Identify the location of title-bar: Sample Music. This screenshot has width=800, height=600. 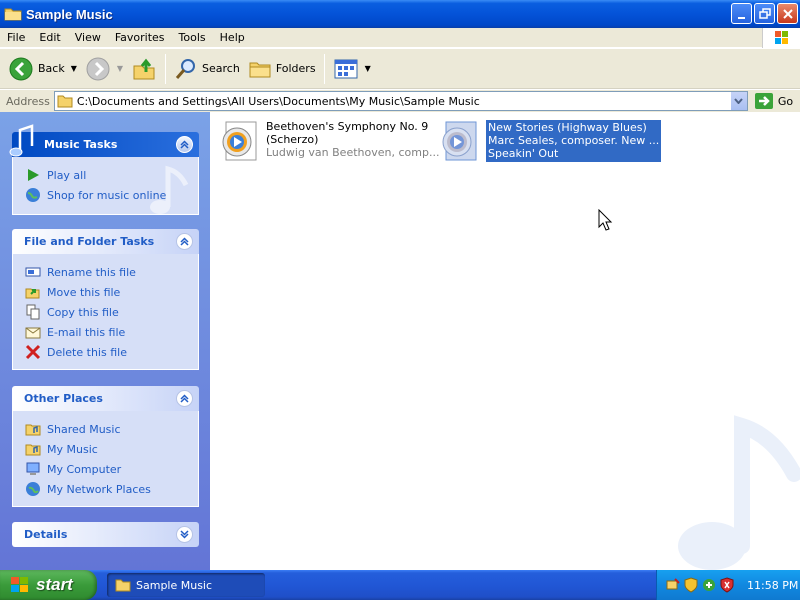
(400, 14).